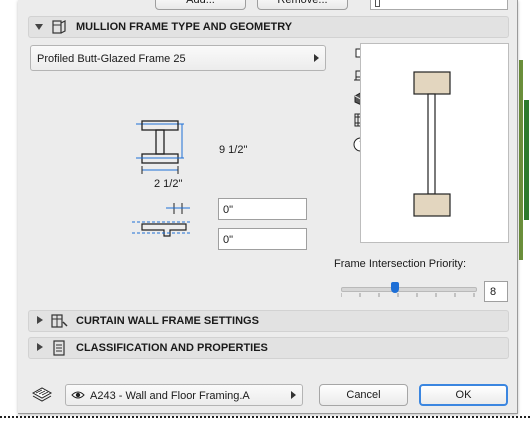  I want to click on offset-input-2: 0", so click(262, 239).